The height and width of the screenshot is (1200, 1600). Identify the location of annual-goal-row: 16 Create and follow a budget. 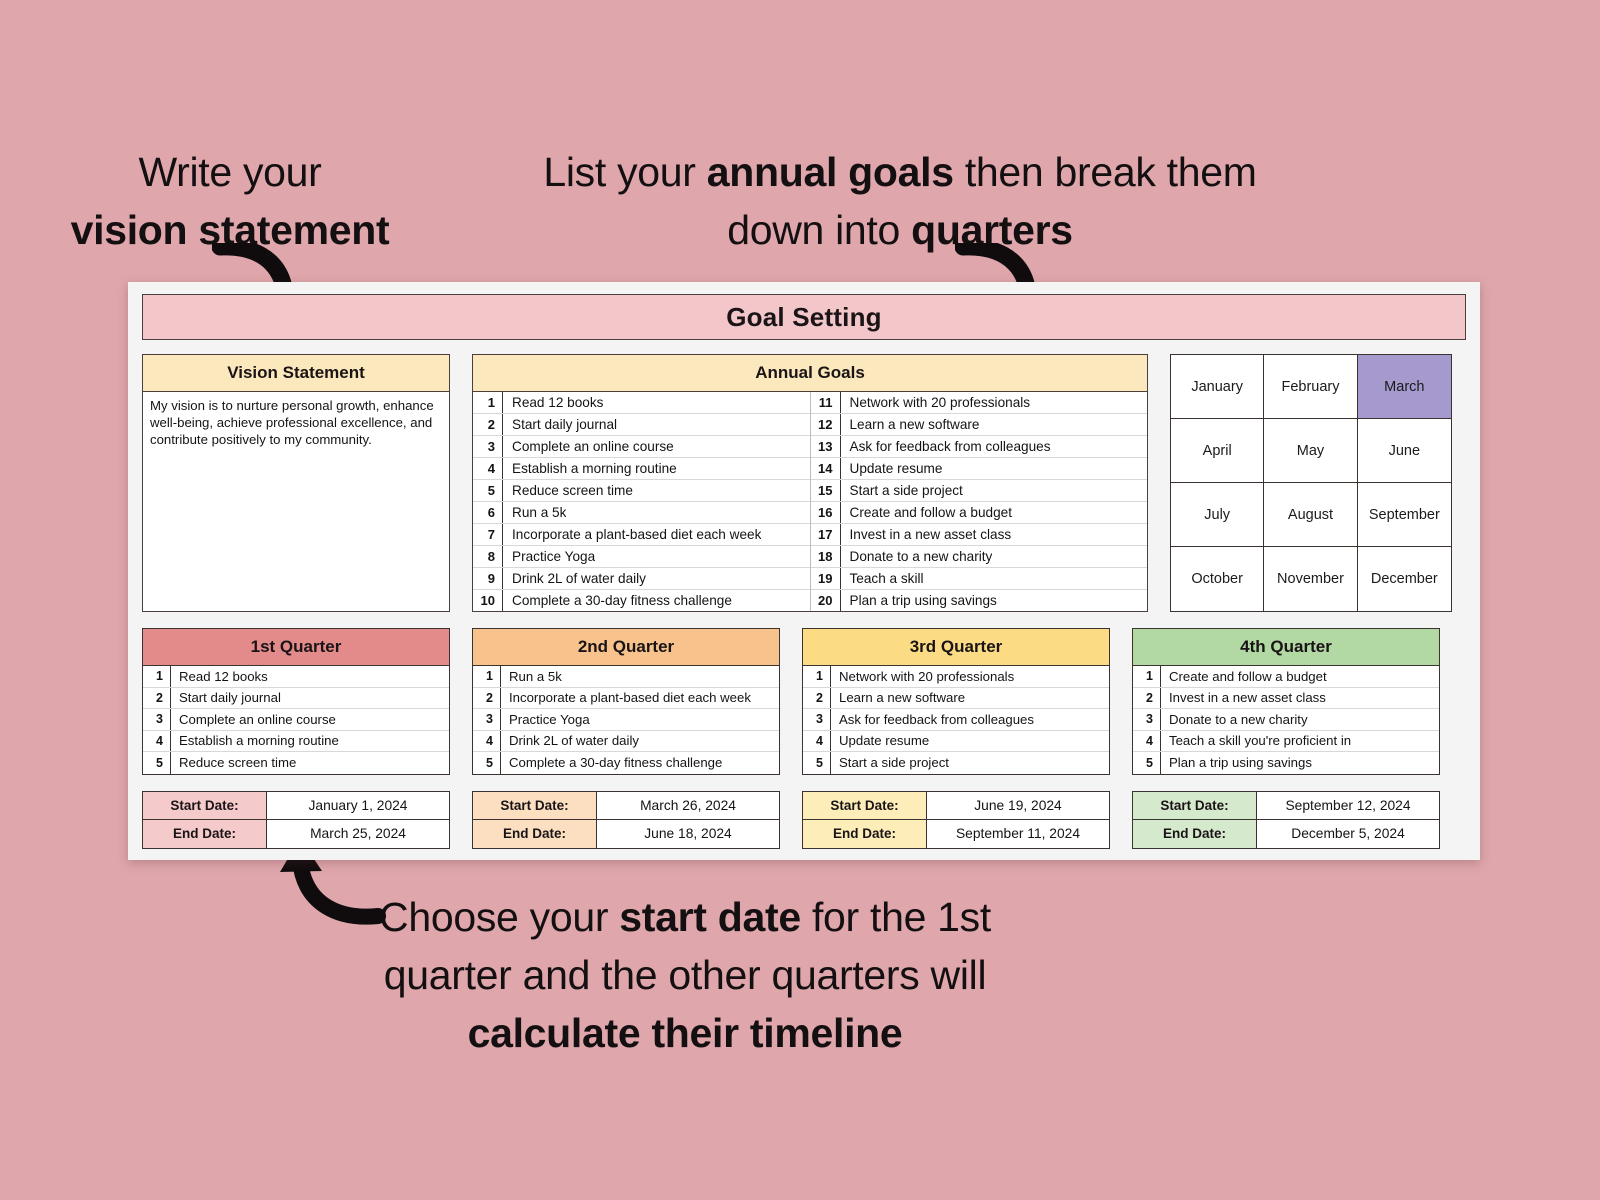
(978, 513).